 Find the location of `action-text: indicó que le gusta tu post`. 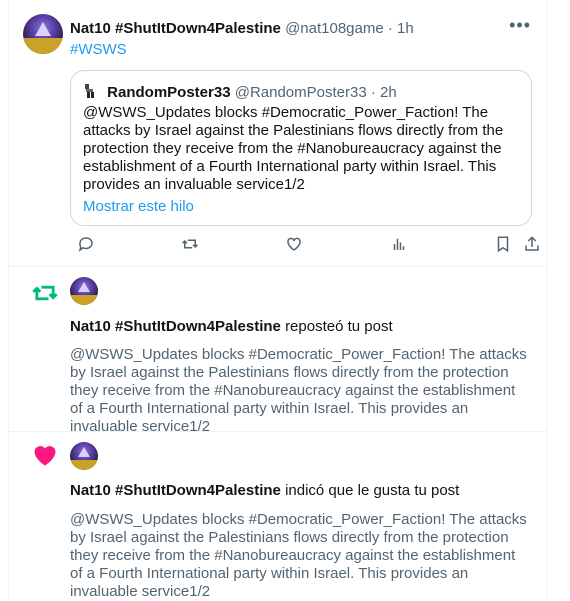

action-text: indicó que le gusta tu post is located at coordinates (372, 490).